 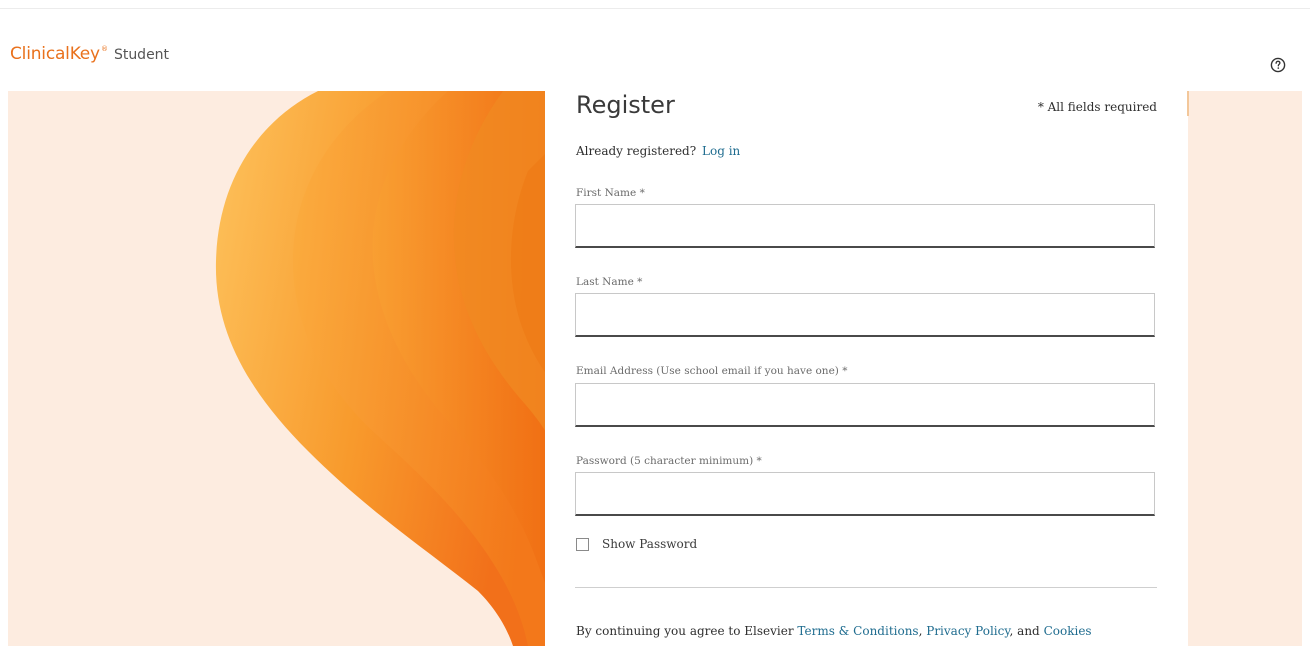 What do you see at coordinates (669, 461) in the screenshot?
I see `password-label: Password (5 character minimum) *` at bounding box center [669, 461].